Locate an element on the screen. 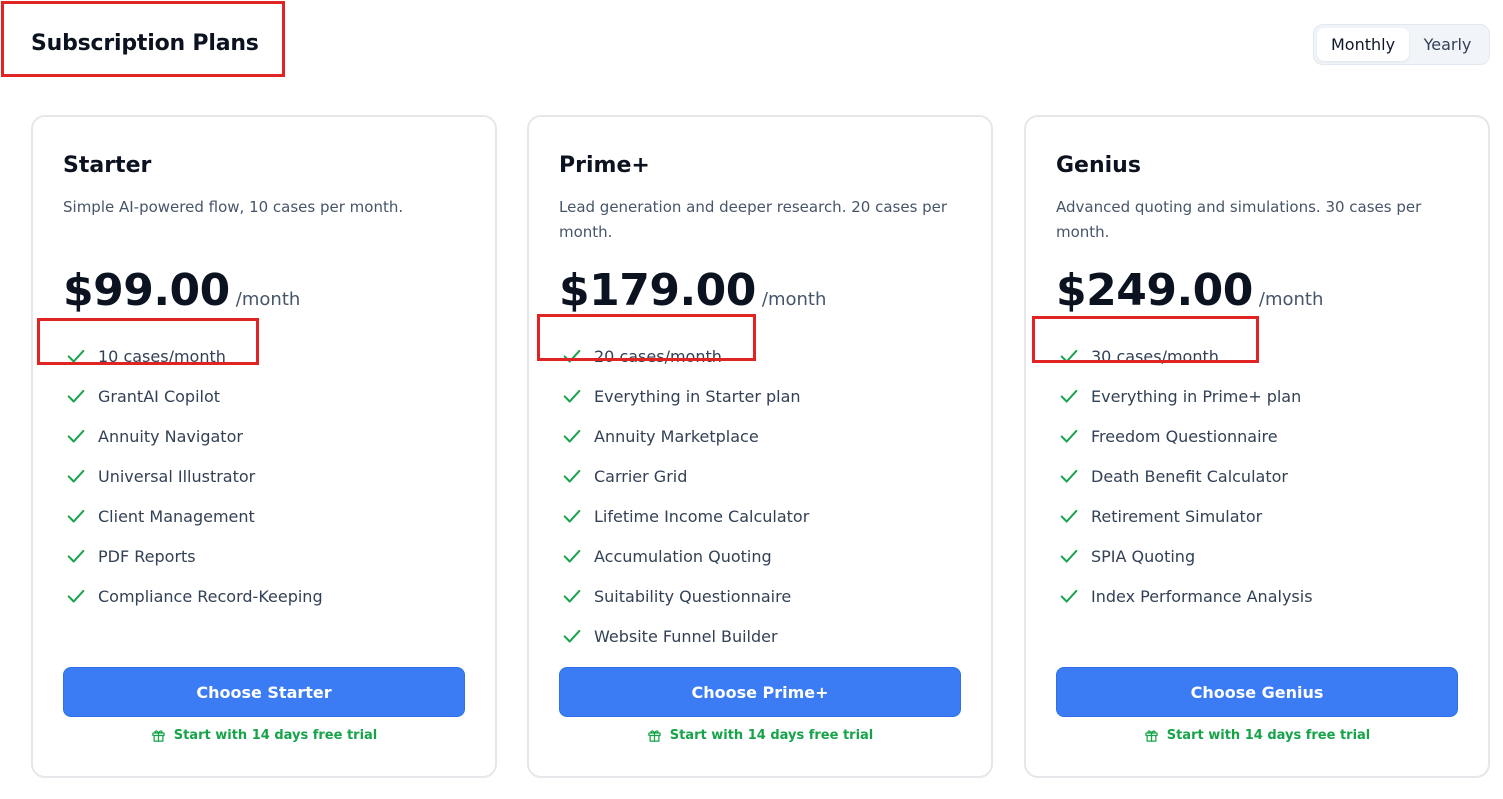  price-row: $249.00 /month is located at coordinates (1189, 290).